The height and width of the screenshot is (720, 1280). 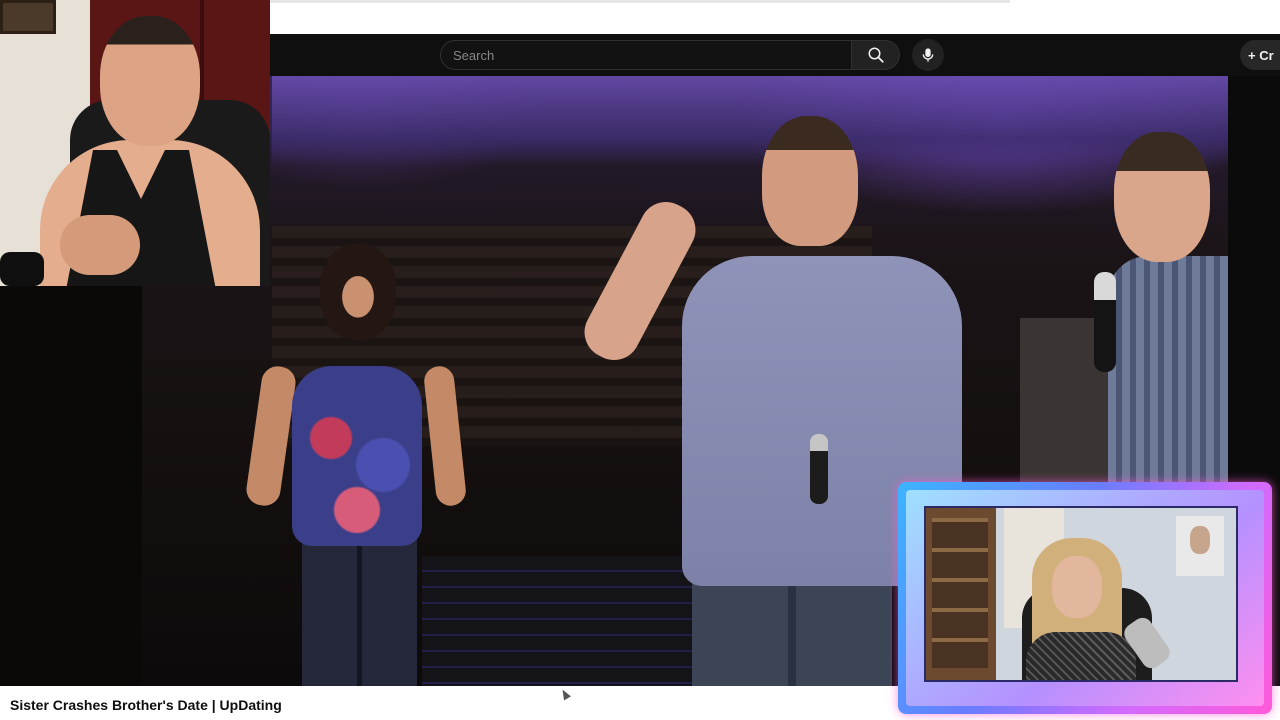 What do you see at coordinates (1105, 322) in the screenshot?
I see `host-microphone` at bounding box center [1105, 322].